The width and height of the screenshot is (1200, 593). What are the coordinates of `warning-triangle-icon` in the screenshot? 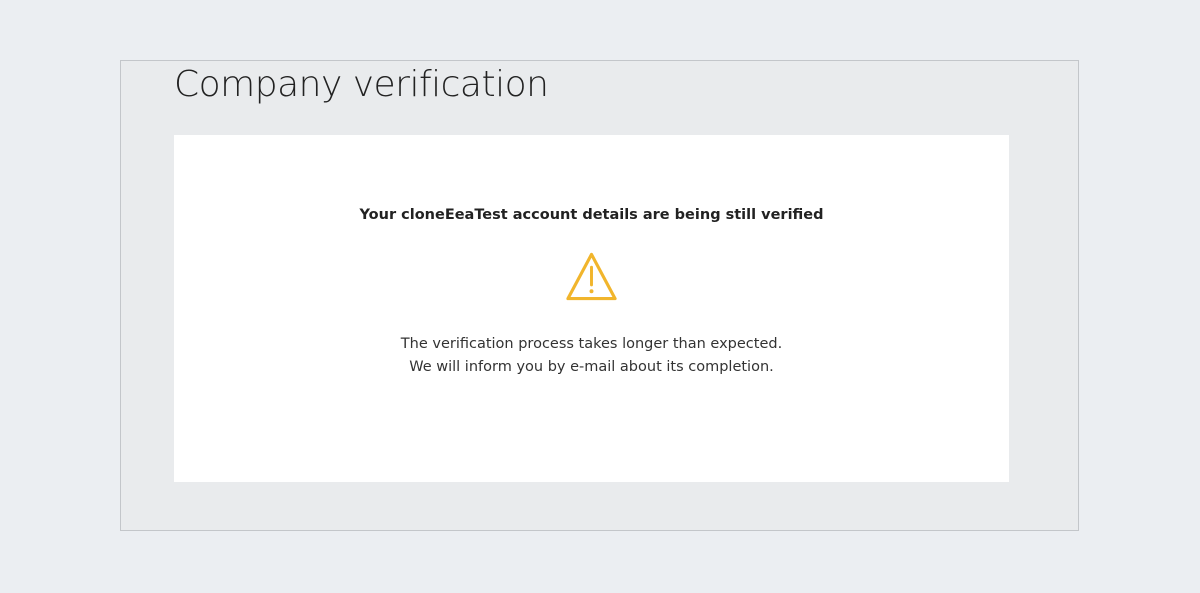 It's located at (591, 276).